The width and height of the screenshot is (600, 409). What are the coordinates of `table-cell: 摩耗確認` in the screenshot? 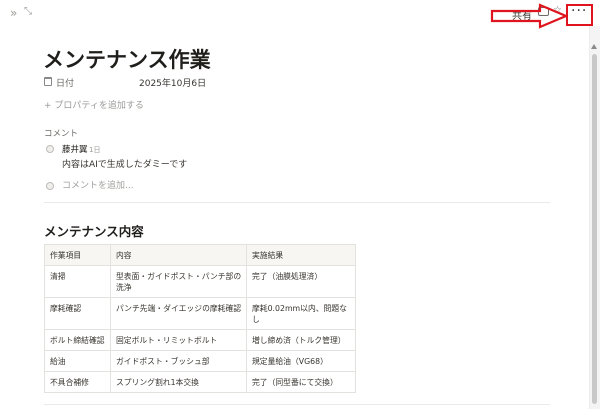 It's located at (77, 313).